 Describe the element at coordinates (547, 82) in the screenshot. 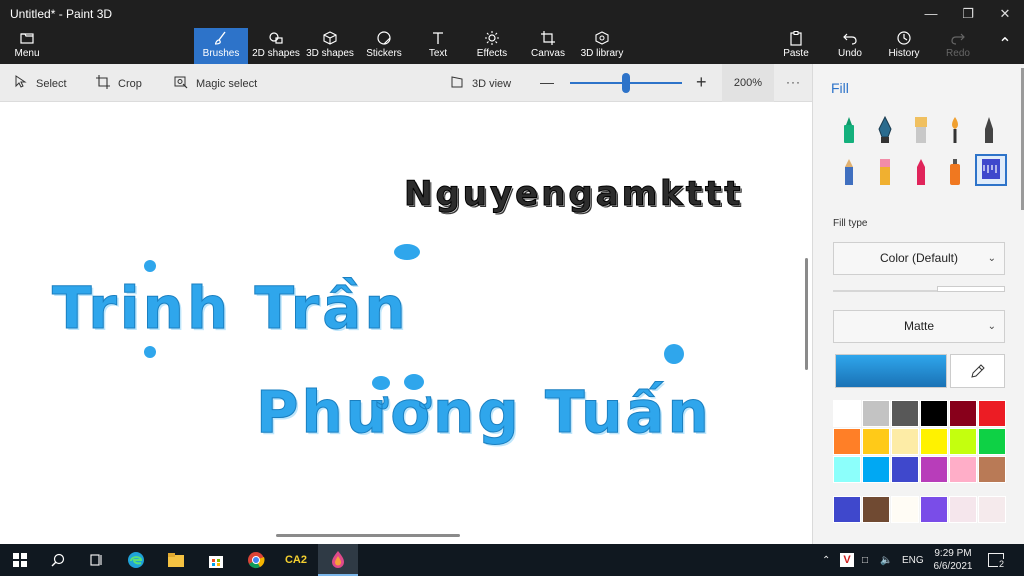

I see `zoom-out-button: —` at that location.